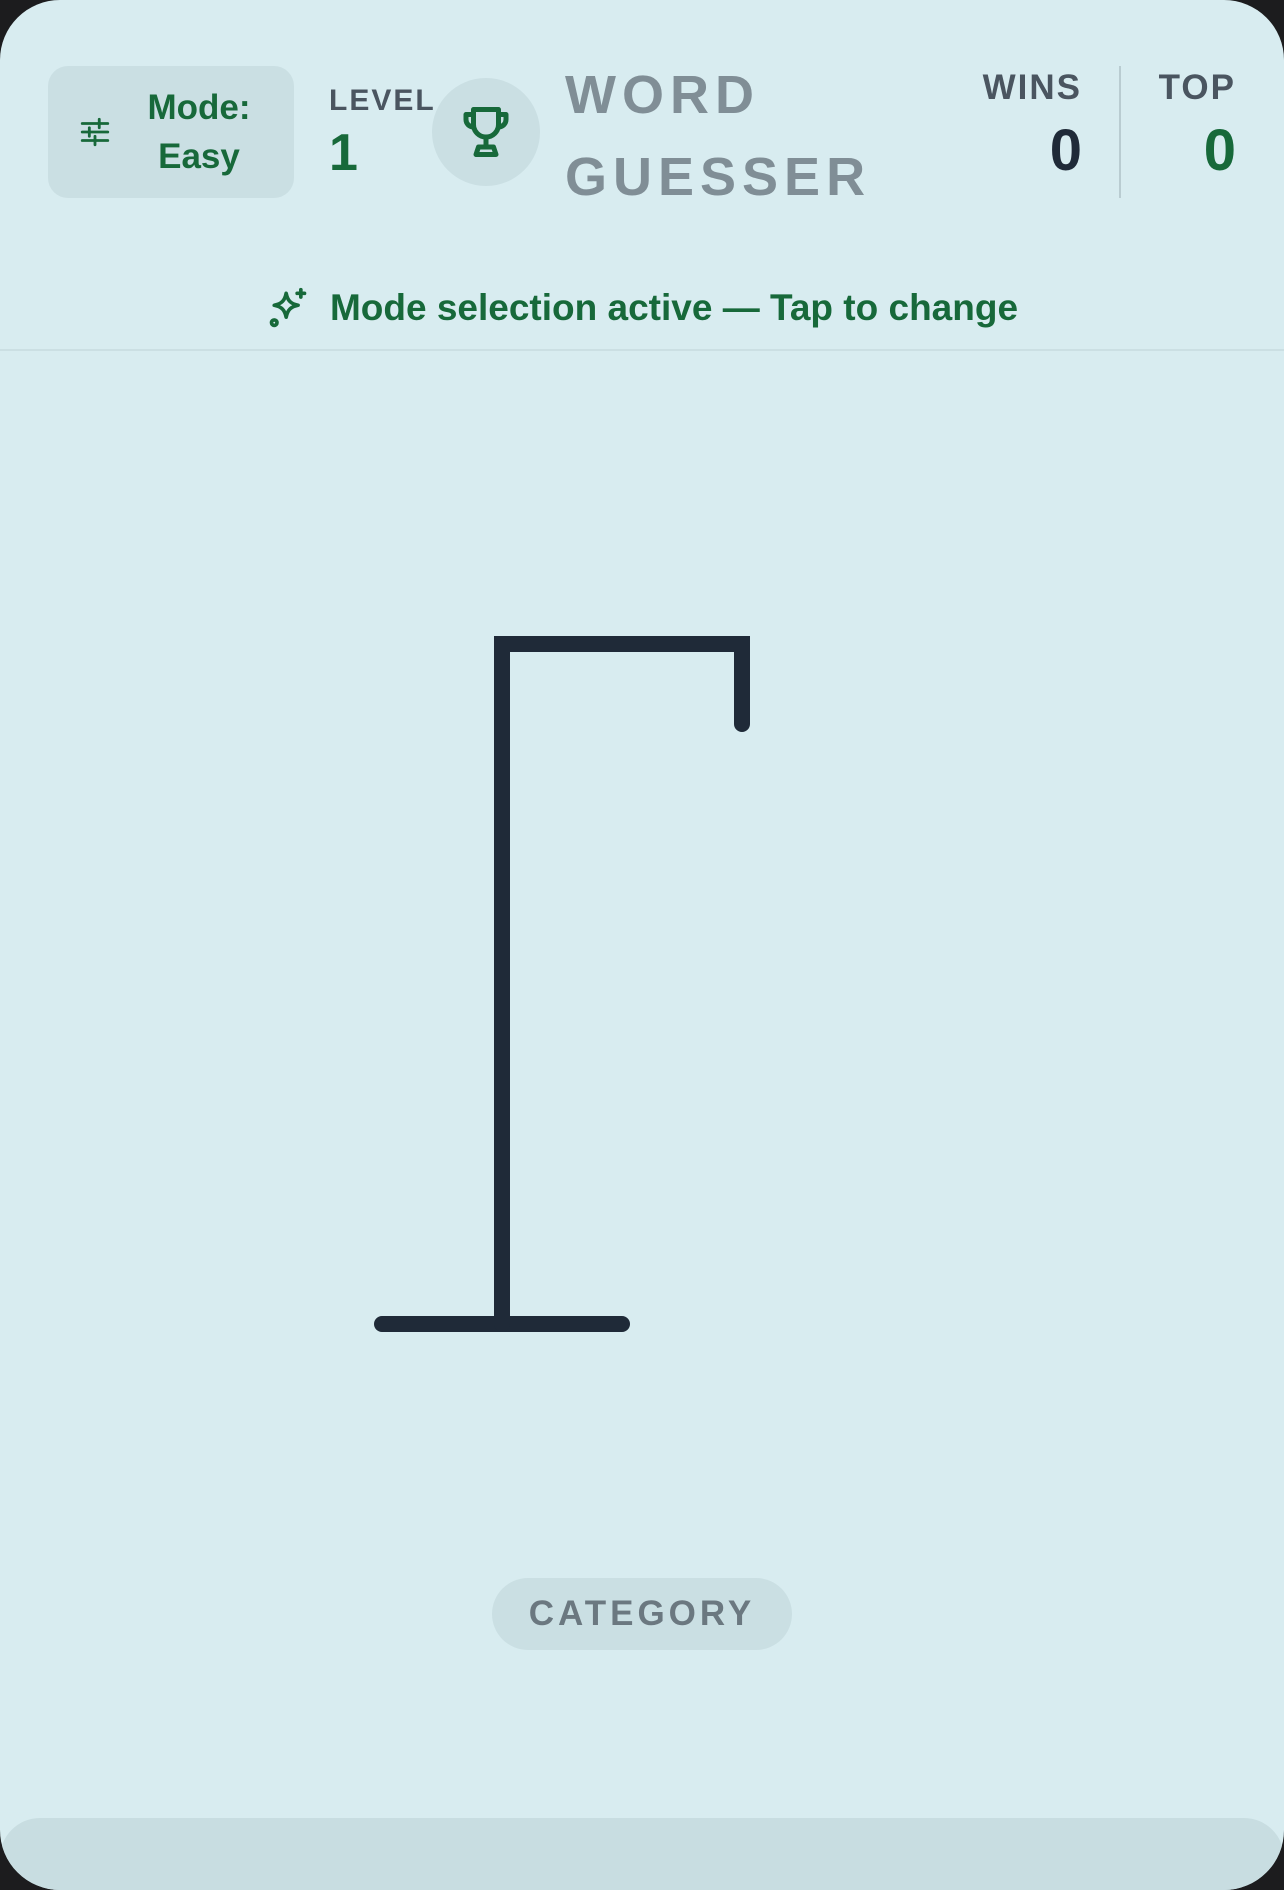 The height and width of the screenshot is (1890, 1284). I want to click on category-label: CATEGORY, so click(642, 1613).